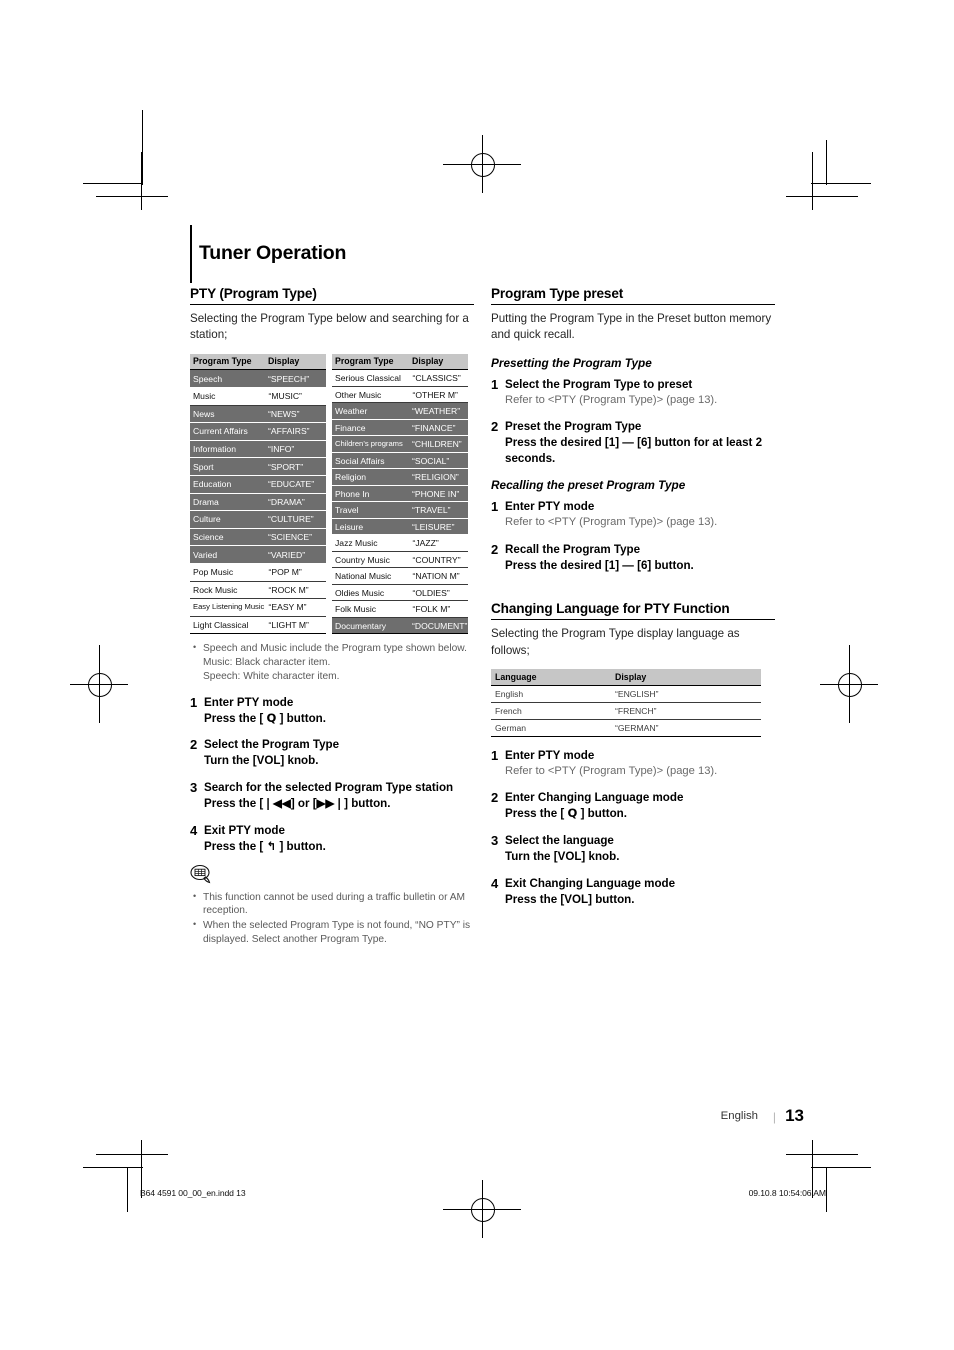 The height and width of the screenshot is (1350, 954). What do you see at coordinates (295, 378) in the screenshot?
I see `cell-display: “SPEECH”` at bounding box center [295, 378].